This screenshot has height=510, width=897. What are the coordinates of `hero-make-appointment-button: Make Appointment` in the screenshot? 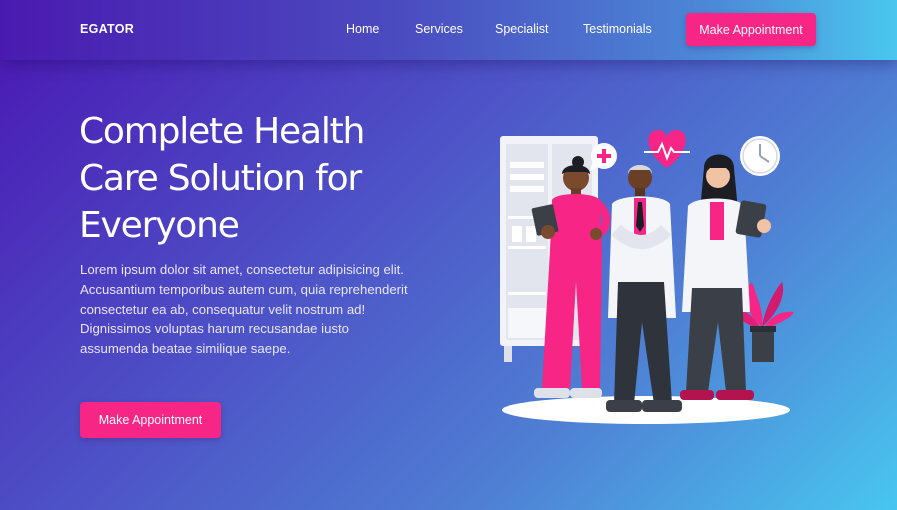 It's located at (150, 420).